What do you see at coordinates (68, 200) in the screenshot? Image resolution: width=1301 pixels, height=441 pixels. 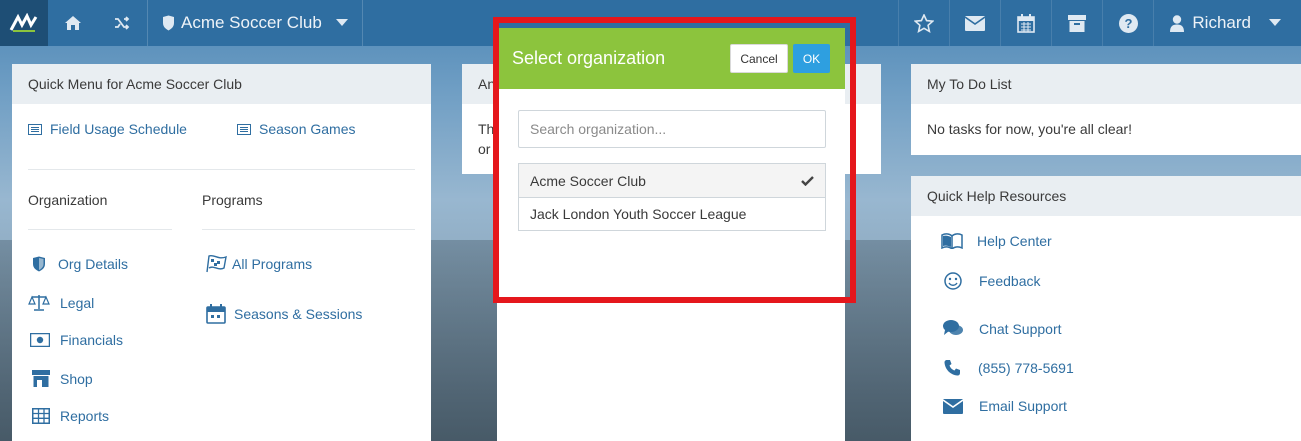 I see `organization-heading: Organization` at bounding box center [68, 200].